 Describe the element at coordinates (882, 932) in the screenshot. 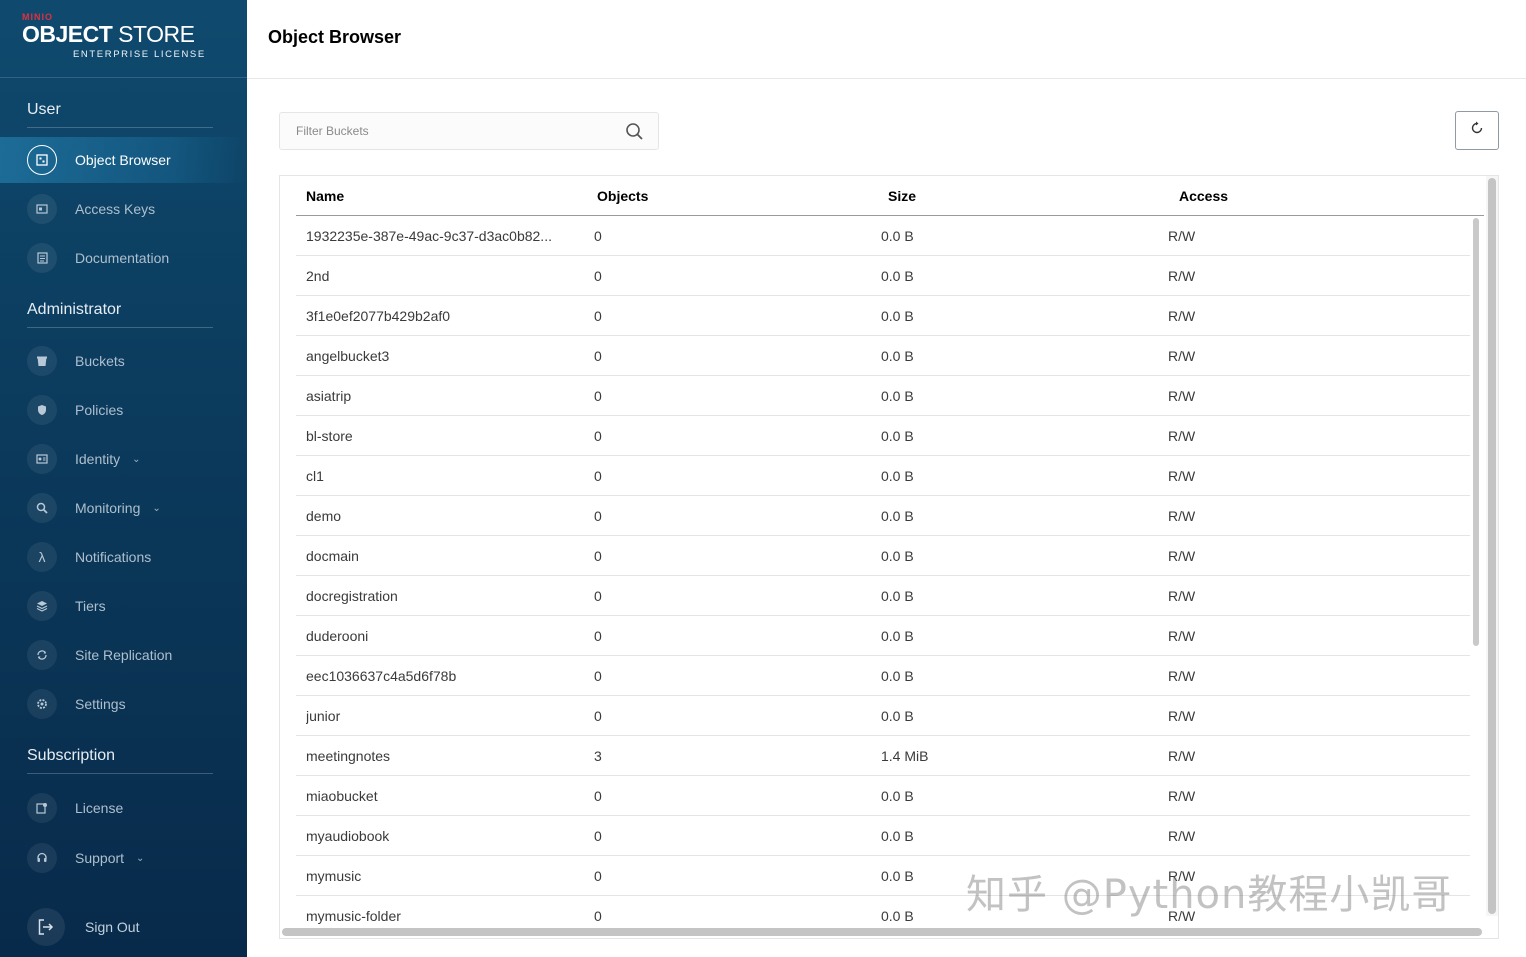

I see `horizontal-scrollbar` at that location.